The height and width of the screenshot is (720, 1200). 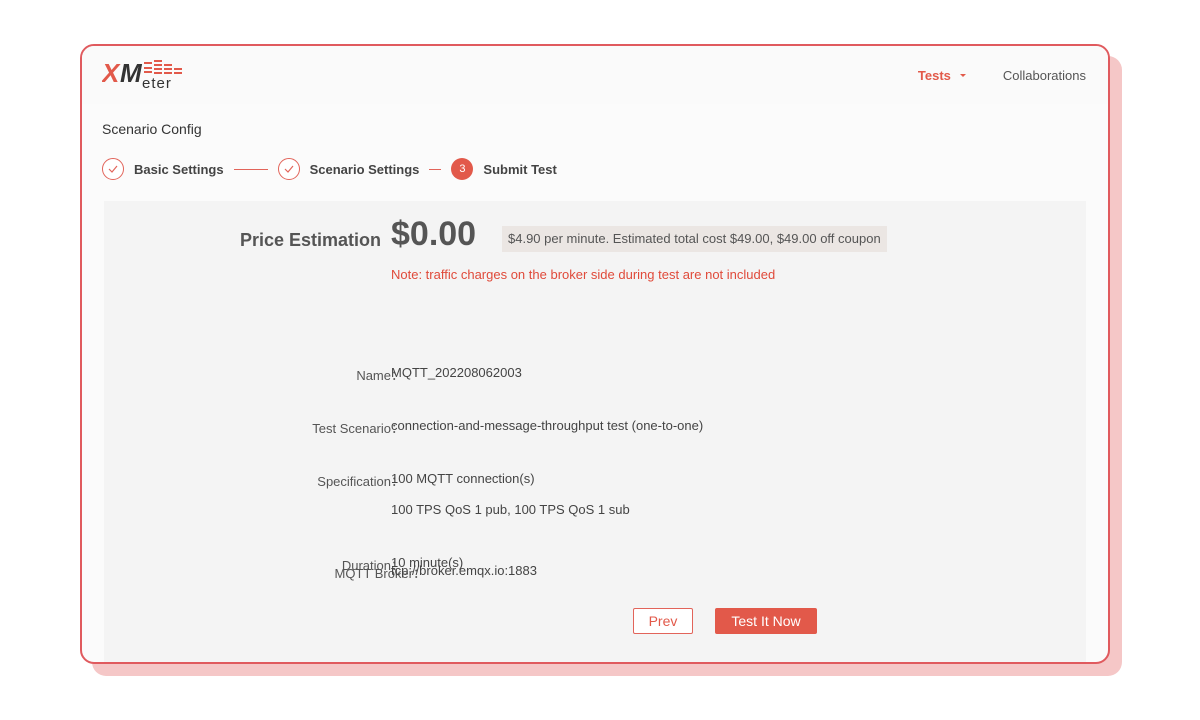 What do you see at coordinates (463, 478) in the screenshot?
I see `specification-connections: 100 MQTT connection(s)` at bounding box center [463, 478].